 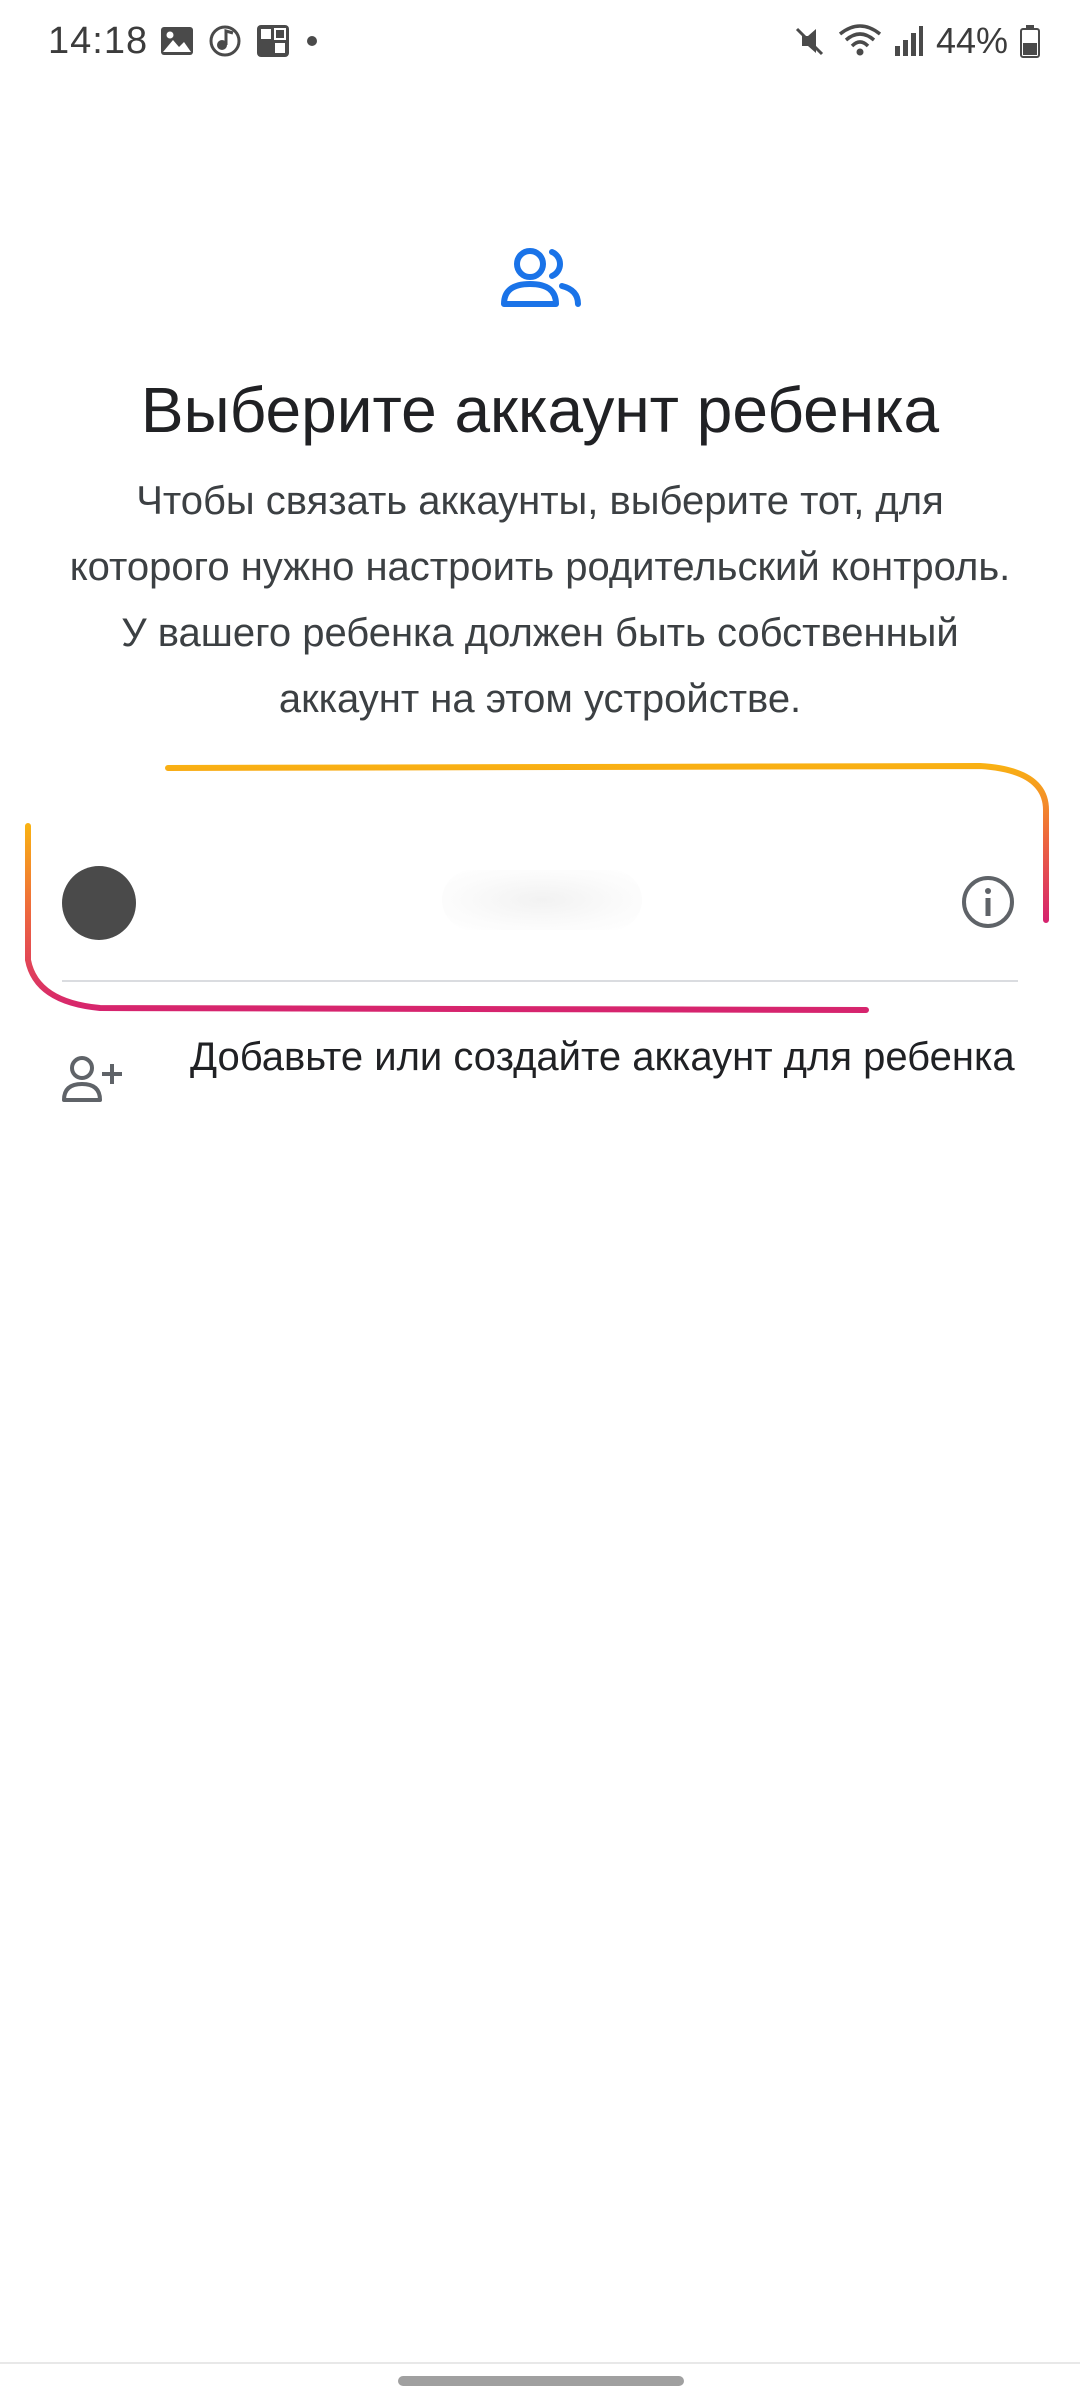 I want to click on gesture-navigation-handle, so click(x=541, y=2381).